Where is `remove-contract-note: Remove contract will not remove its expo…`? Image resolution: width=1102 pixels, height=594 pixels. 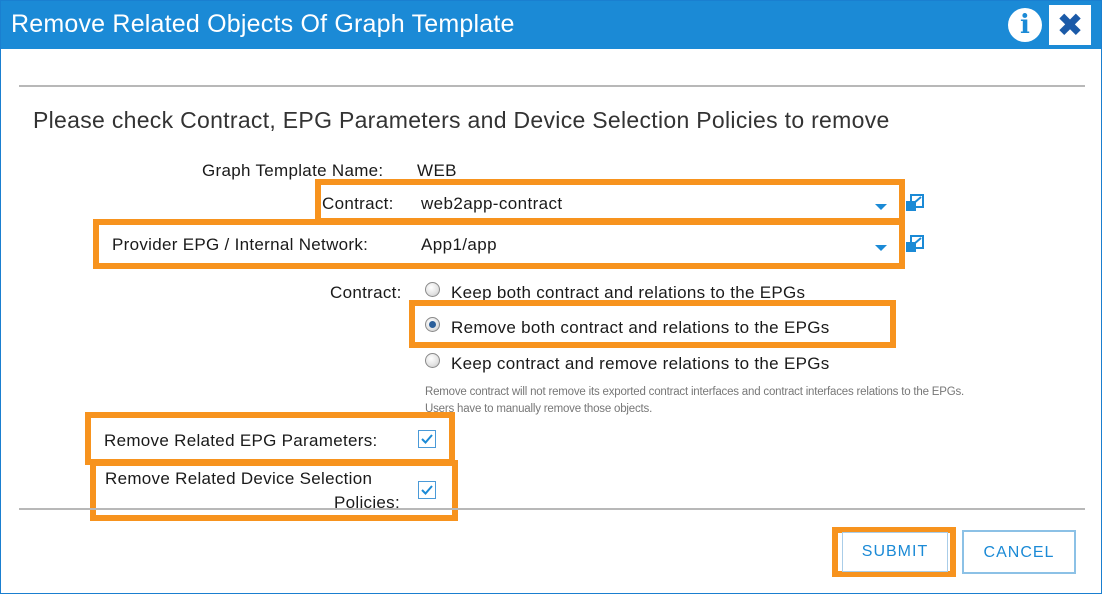 remove-contract-note: Remove contract will not remove its expo… is located at coordinates (695, 400).